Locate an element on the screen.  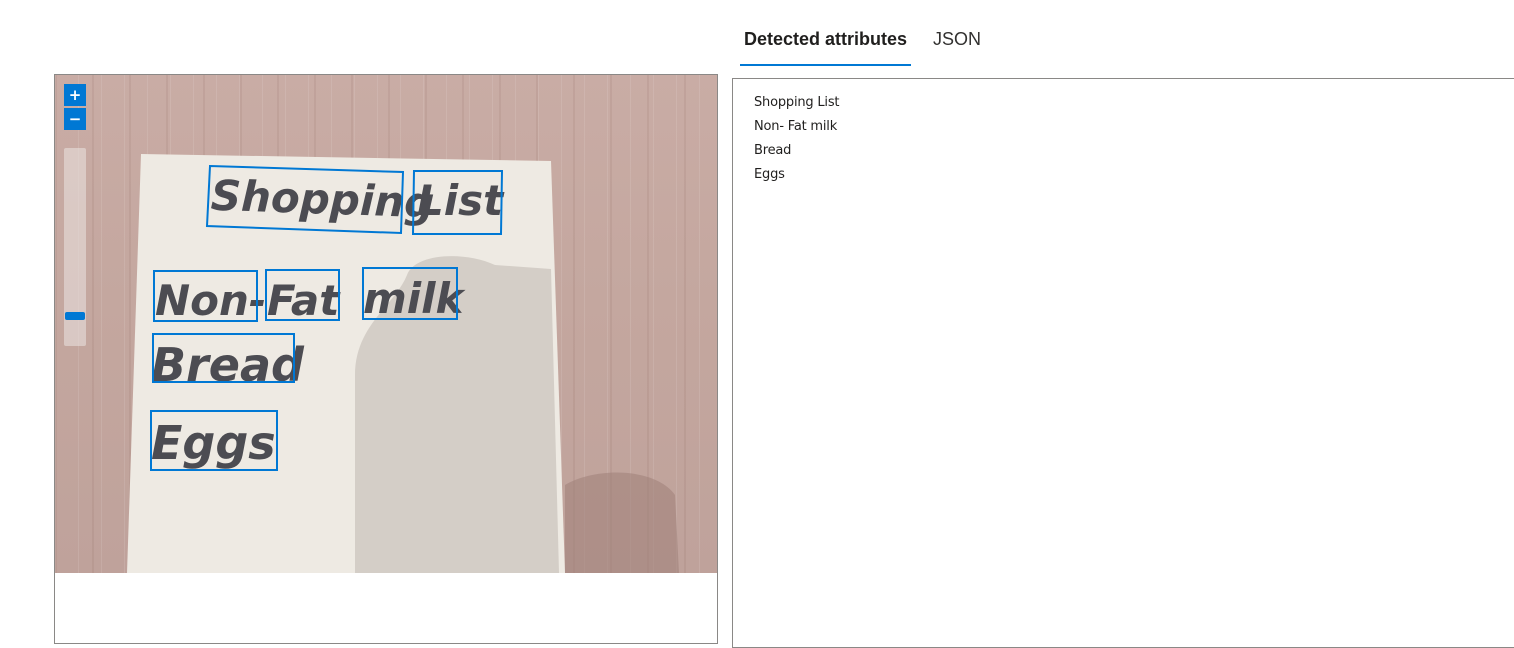
result-line: Shopping List is located at coordinates (797, 102).